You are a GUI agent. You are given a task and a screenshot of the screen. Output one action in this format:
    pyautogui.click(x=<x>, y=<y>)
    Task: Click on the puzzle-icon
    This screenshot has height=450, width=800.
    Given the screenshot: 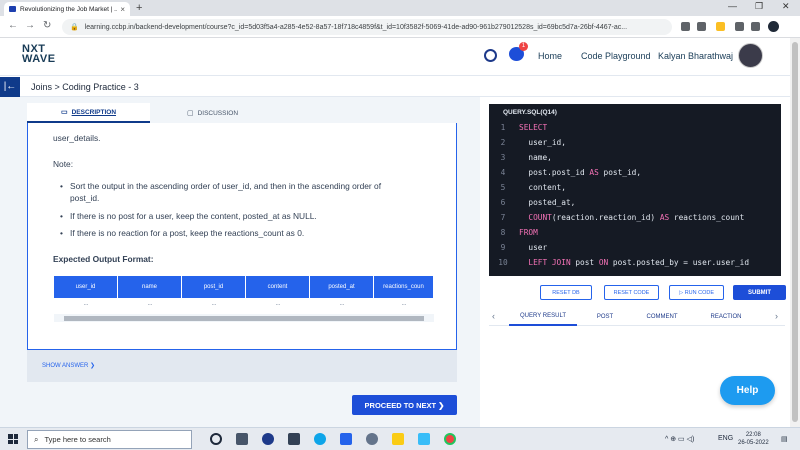 What is the action you would take?
    pyautogui.click(x=739, y=26)
    